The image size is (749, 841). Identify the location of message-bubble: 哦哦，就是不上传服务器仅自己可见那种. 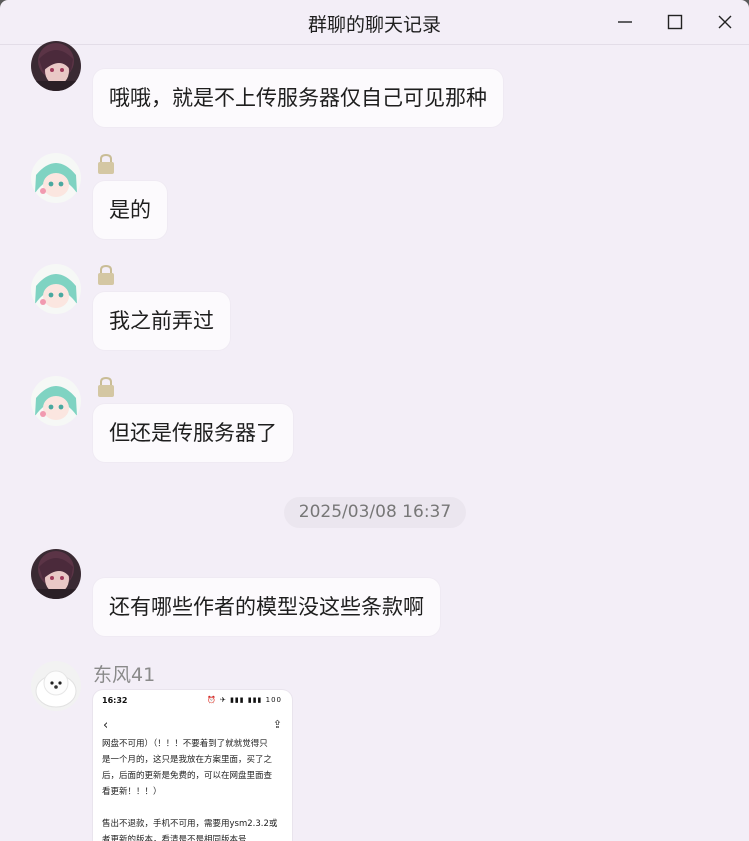
(298, 98).